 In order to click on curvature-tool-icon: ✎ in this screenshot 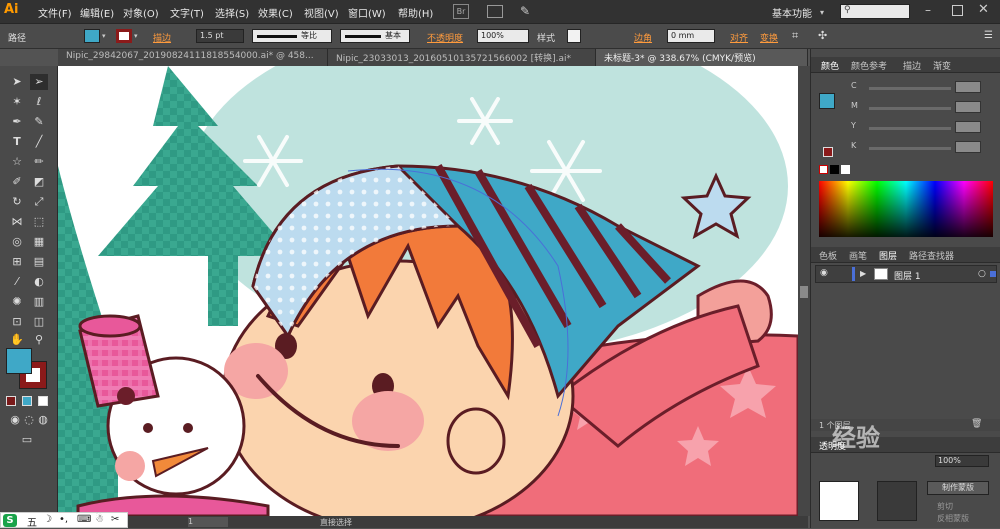, I will do `click(39, 122)`.